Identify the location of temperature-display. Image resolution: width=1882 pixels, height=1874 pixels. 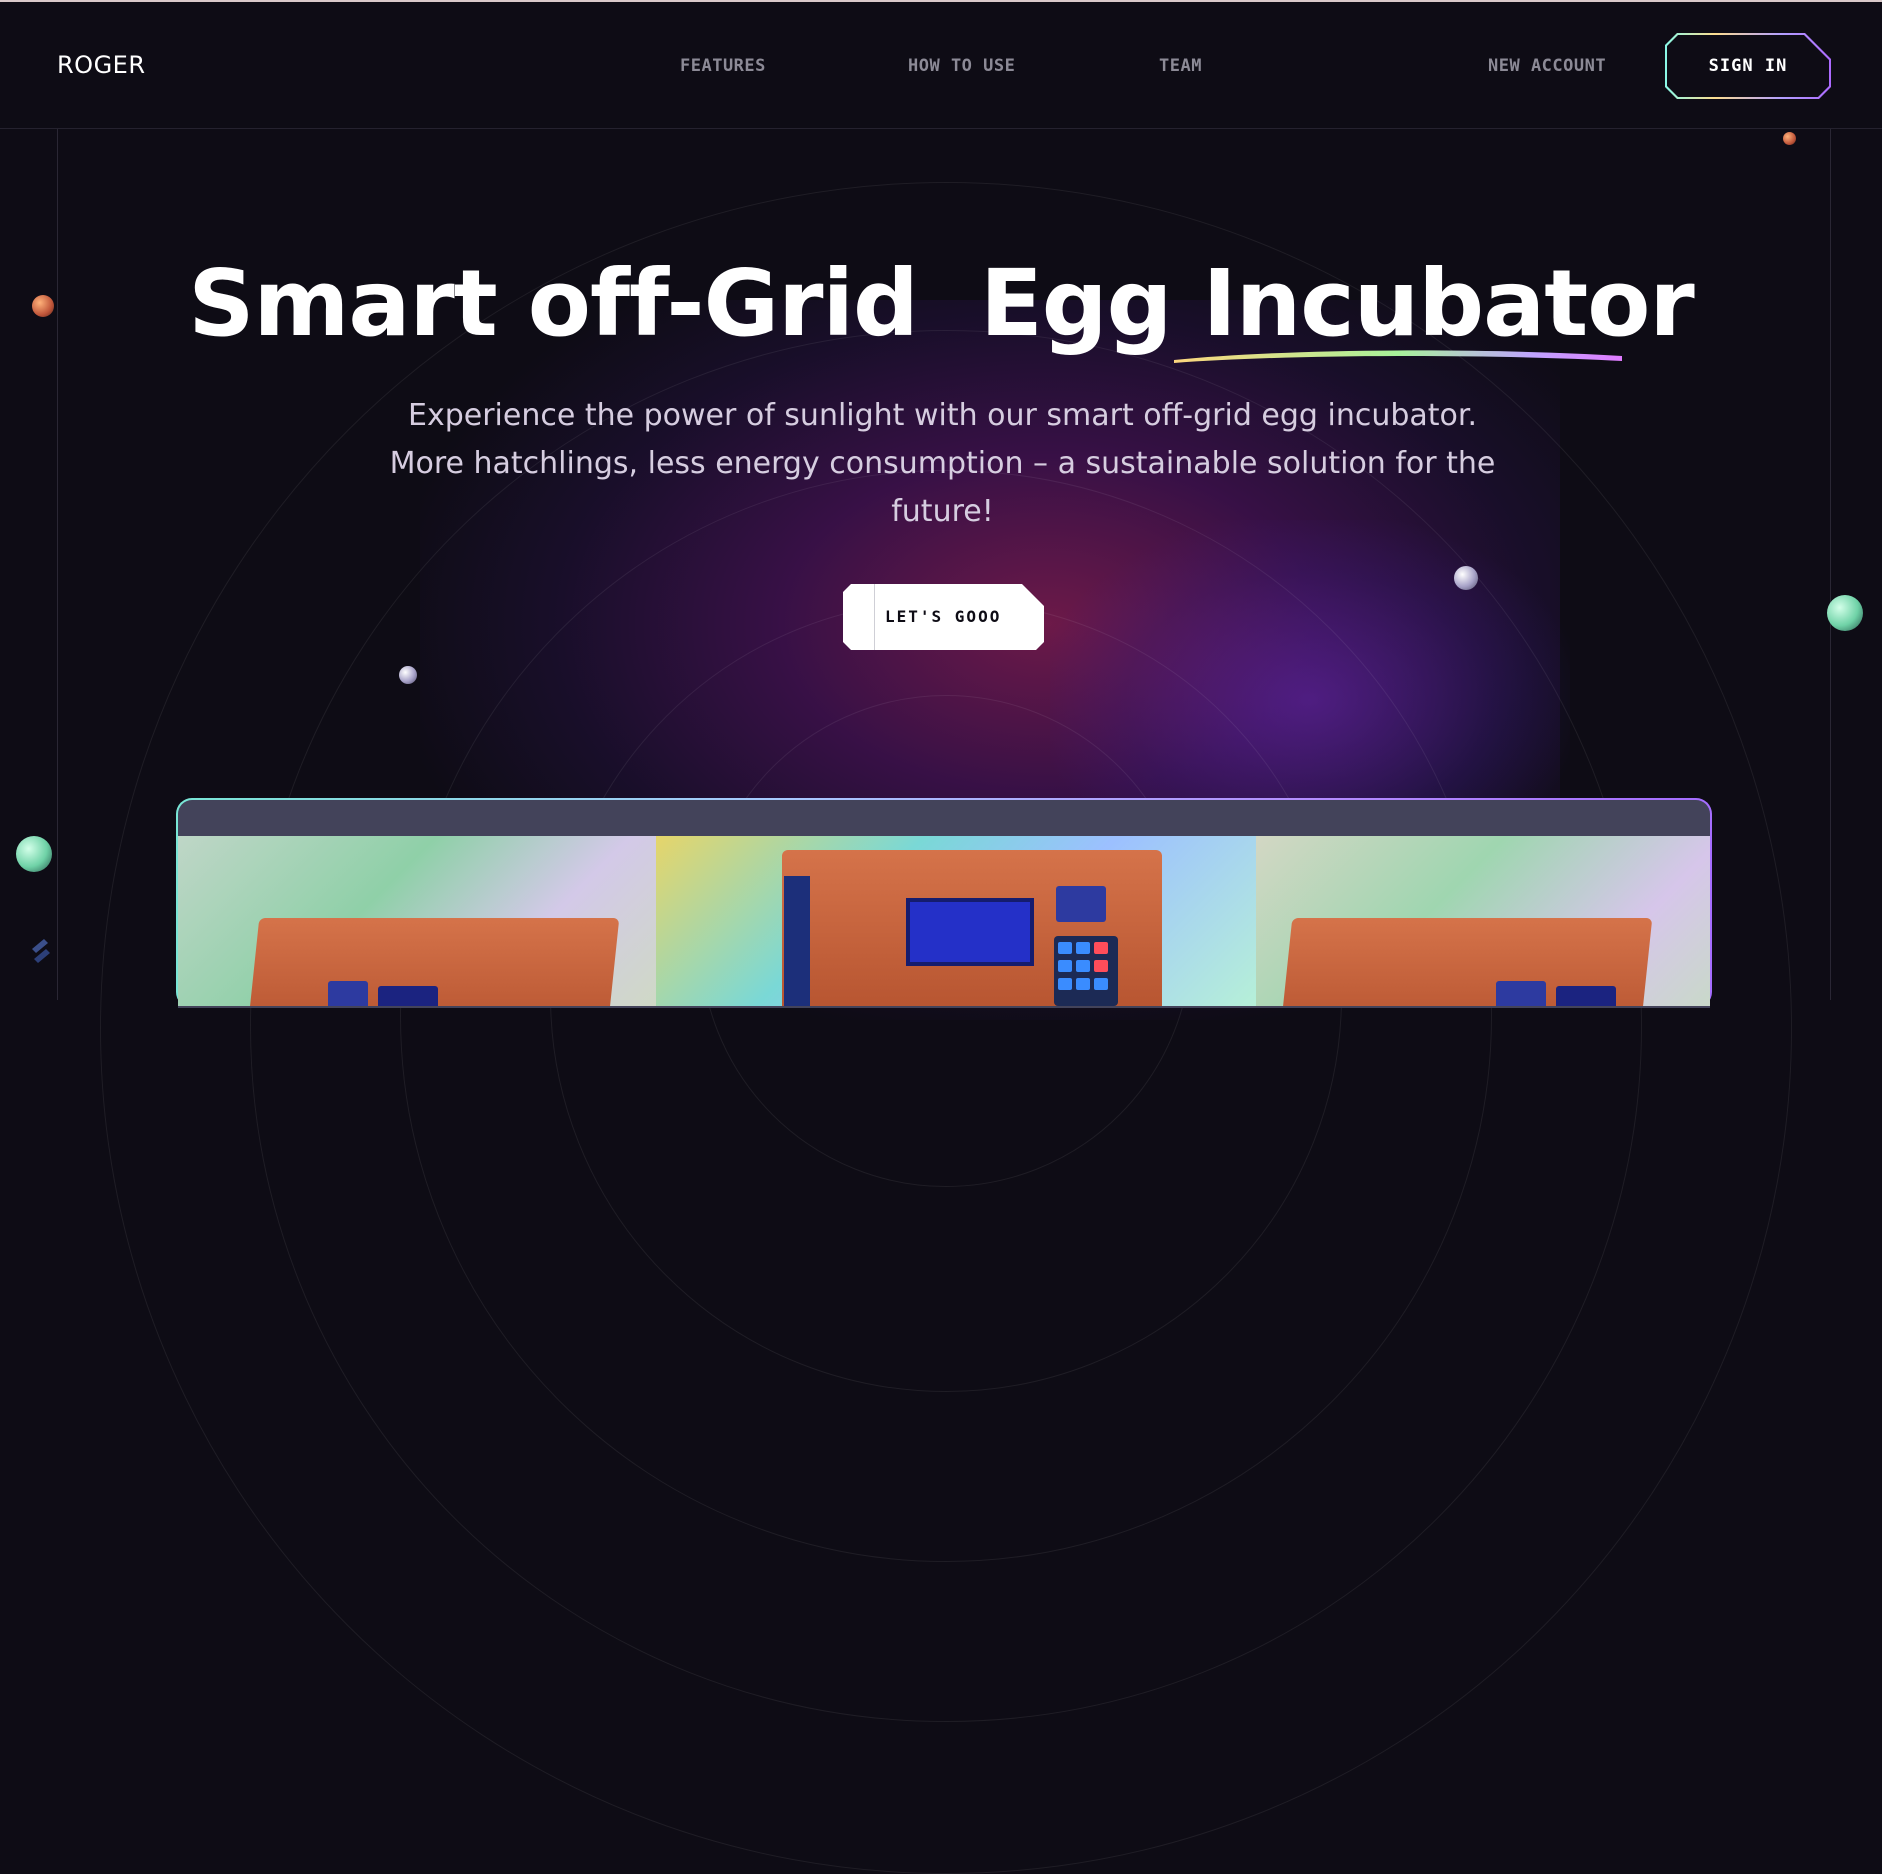
(1081, 904).